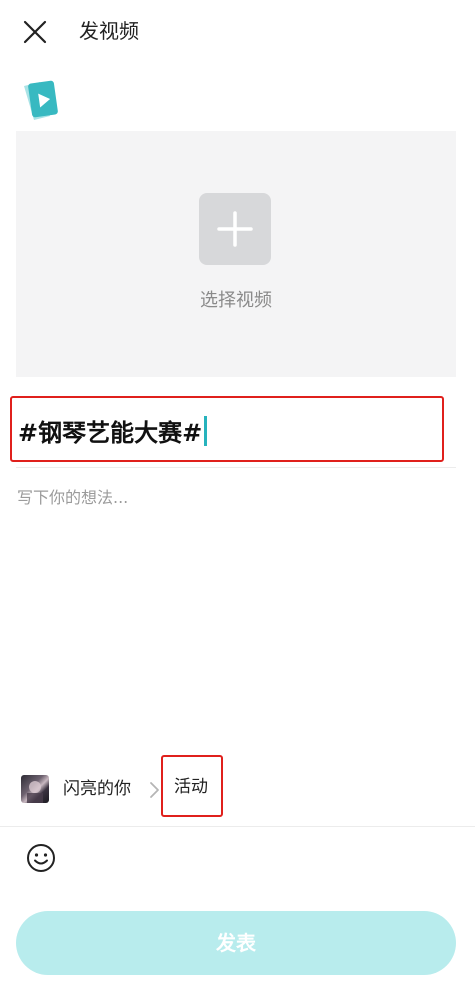  I want to click on title-input-value: #钢琴艺能大赛#, so click(113, 432).